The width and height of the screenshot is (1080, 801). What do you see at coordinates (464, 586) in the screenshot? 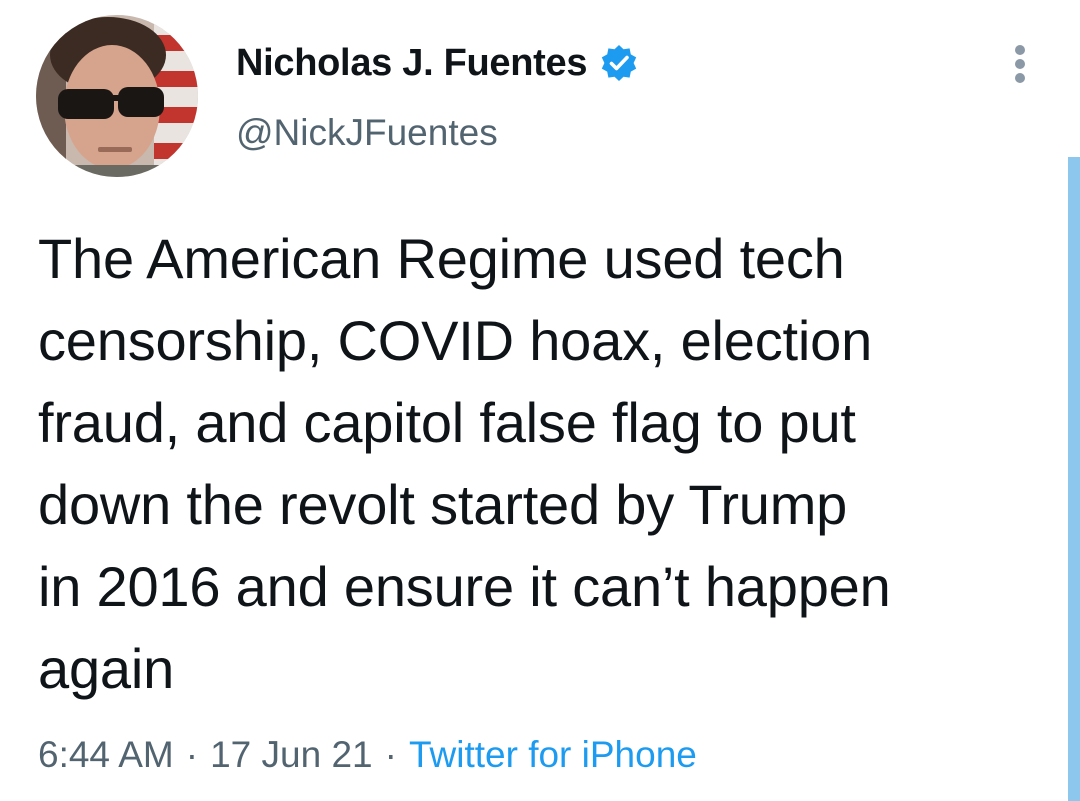
I see `tweet-line: in 2016 and ensure it can’t happen` at bounding box center [464, 586].